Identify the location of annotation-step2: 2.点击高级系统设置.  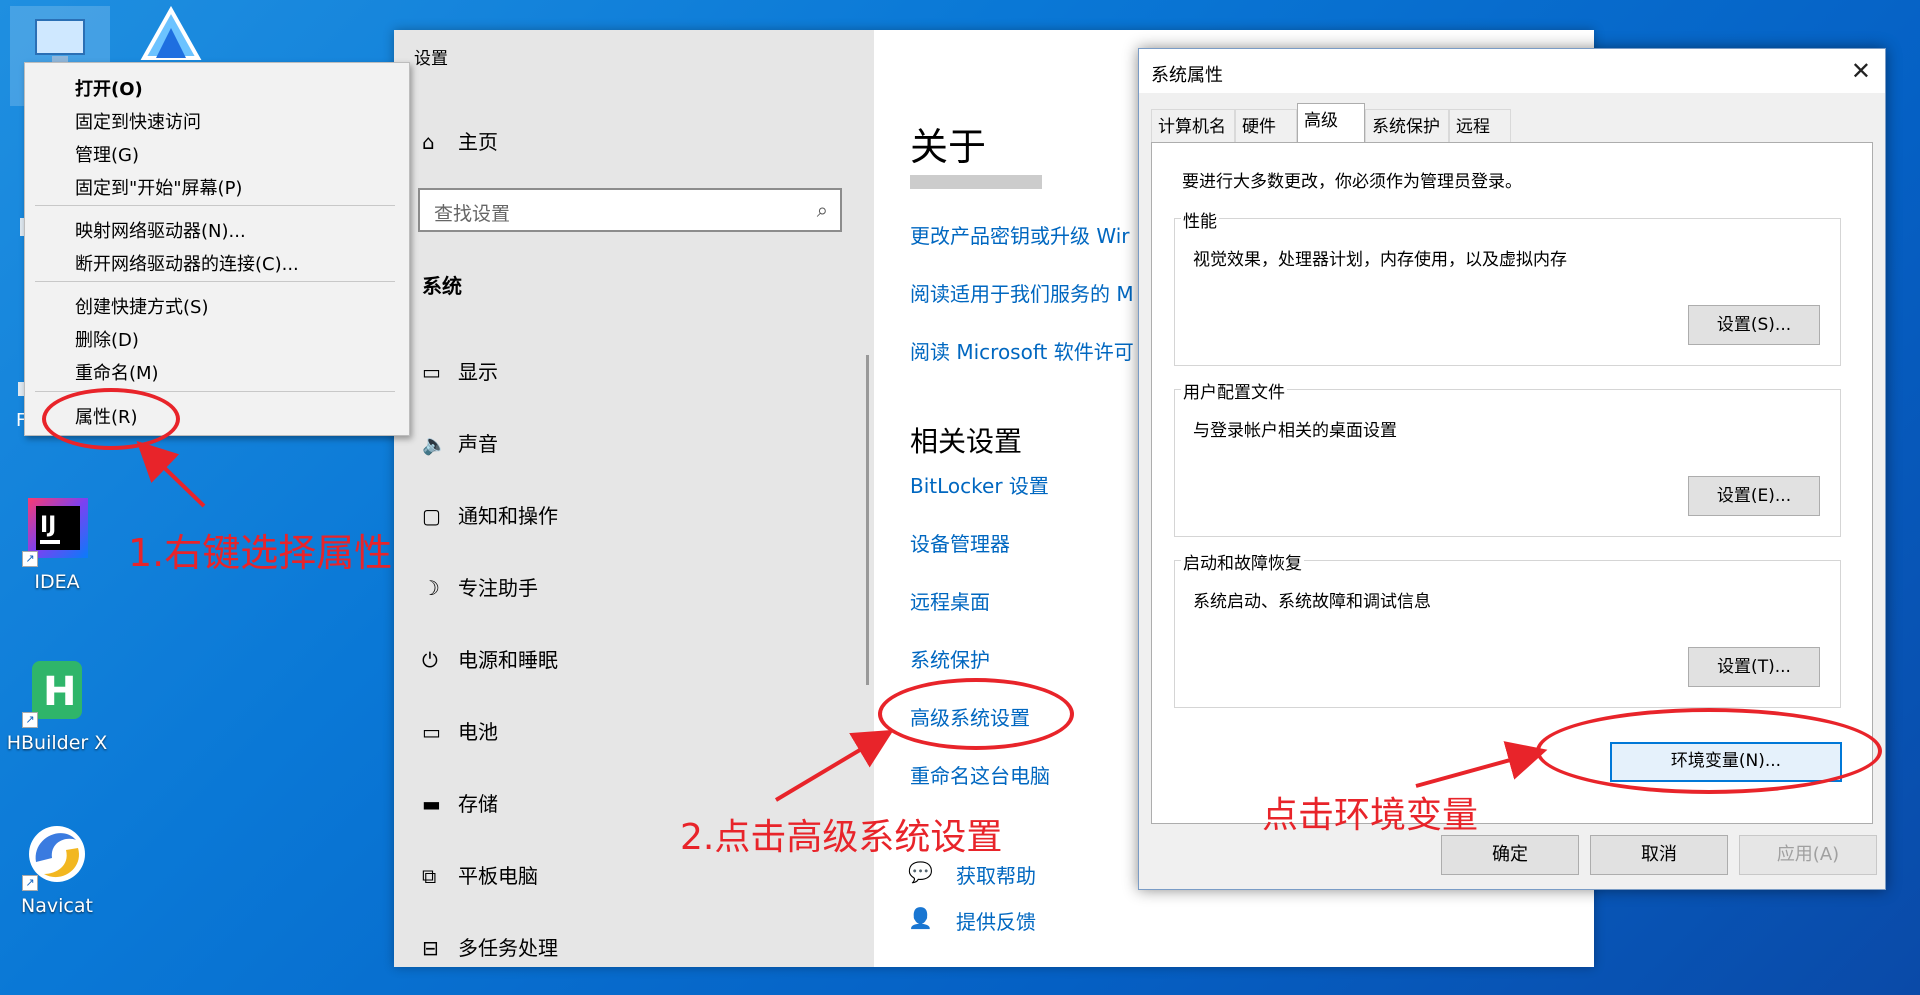
(841, 837).